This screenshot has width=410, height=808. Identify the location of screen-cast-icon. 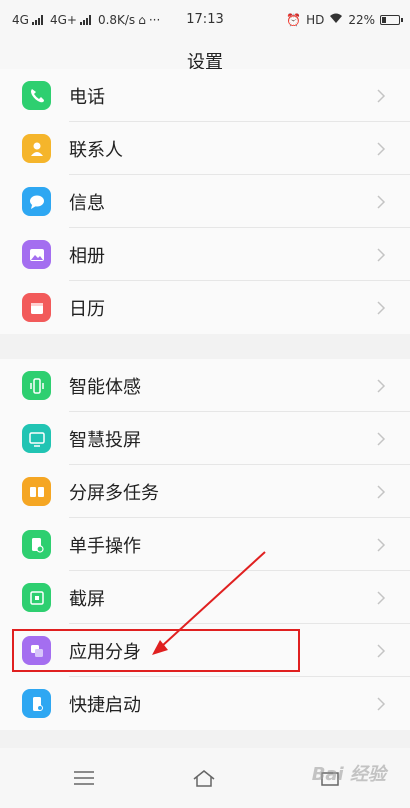
(36, 438).